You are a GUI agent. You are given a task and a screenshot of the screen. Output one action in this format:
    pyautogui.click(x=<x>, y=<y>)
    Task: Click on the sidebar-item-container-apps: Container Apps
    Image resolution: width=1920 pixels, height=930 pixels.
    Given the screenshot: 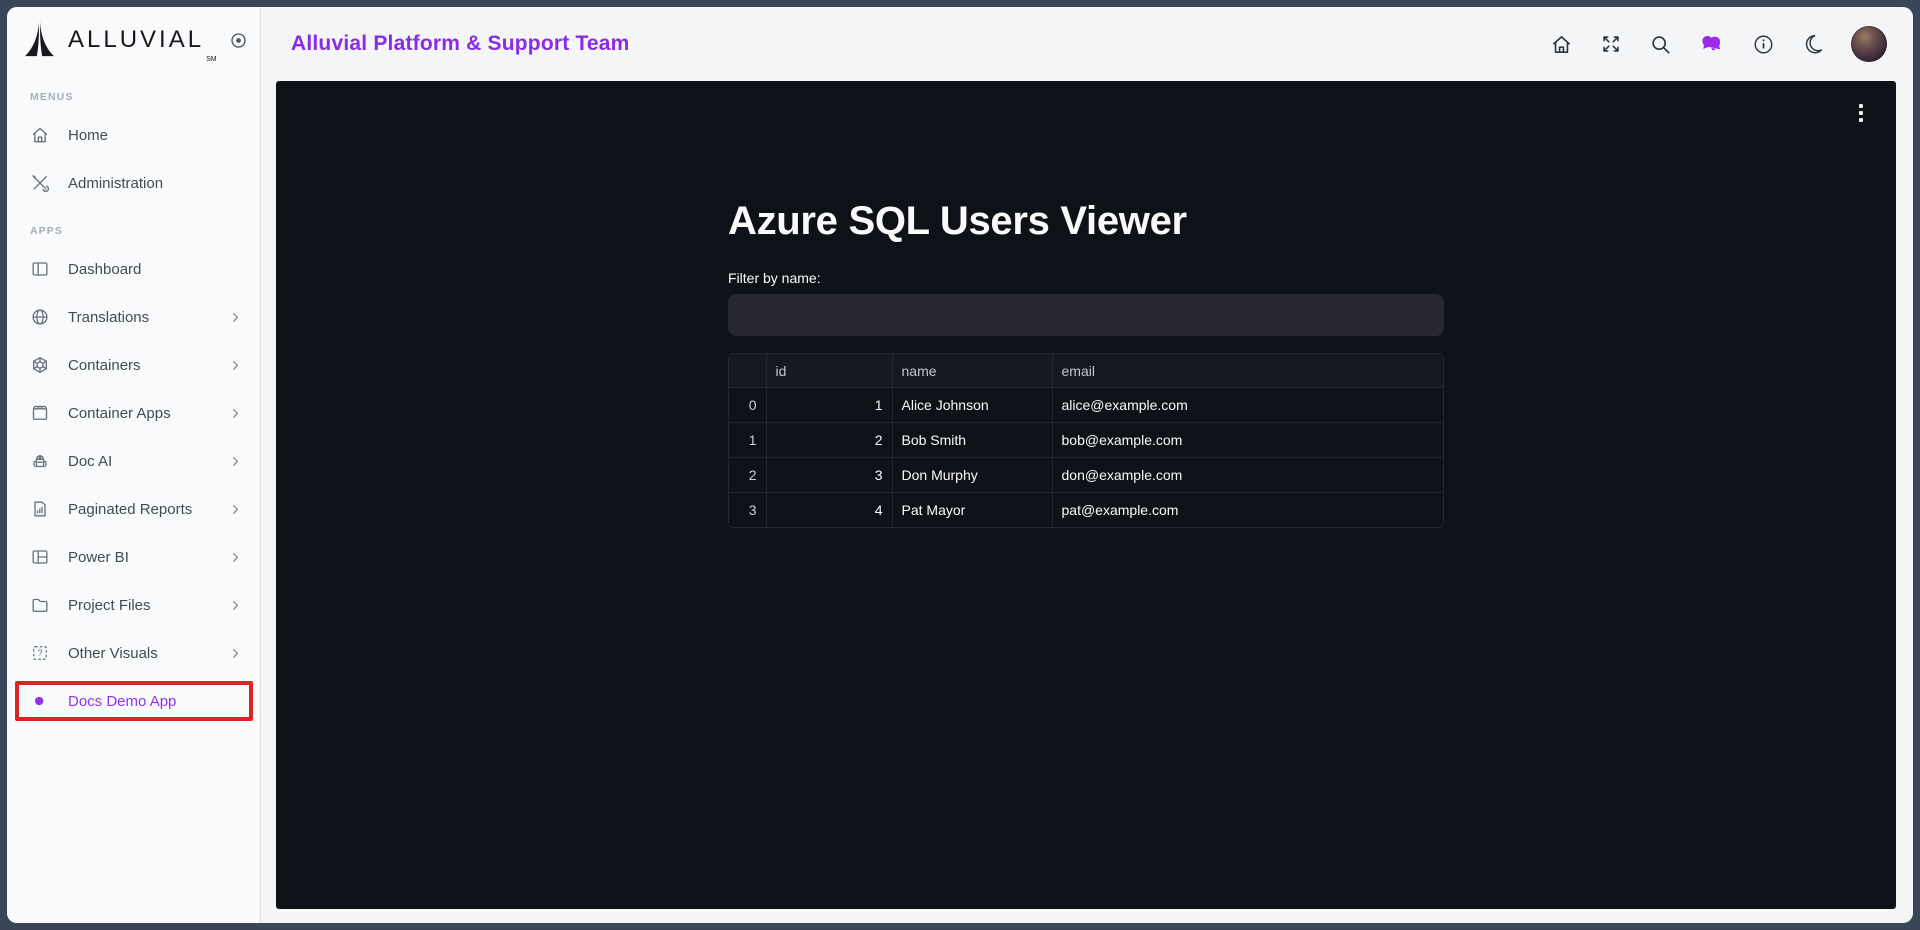 What is the action you would take?
    pyautogui.click(x=133, y=413)
    